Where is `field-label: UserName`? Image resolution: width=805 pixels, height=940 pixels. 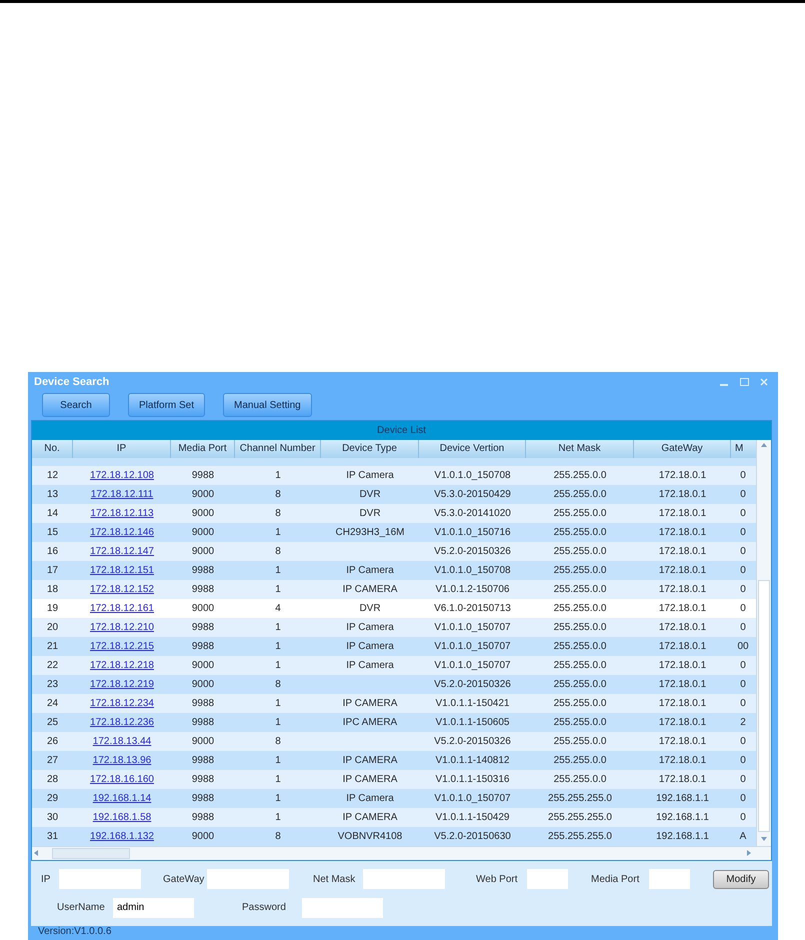
field-label: UserName is located at coordinates (81, 908).